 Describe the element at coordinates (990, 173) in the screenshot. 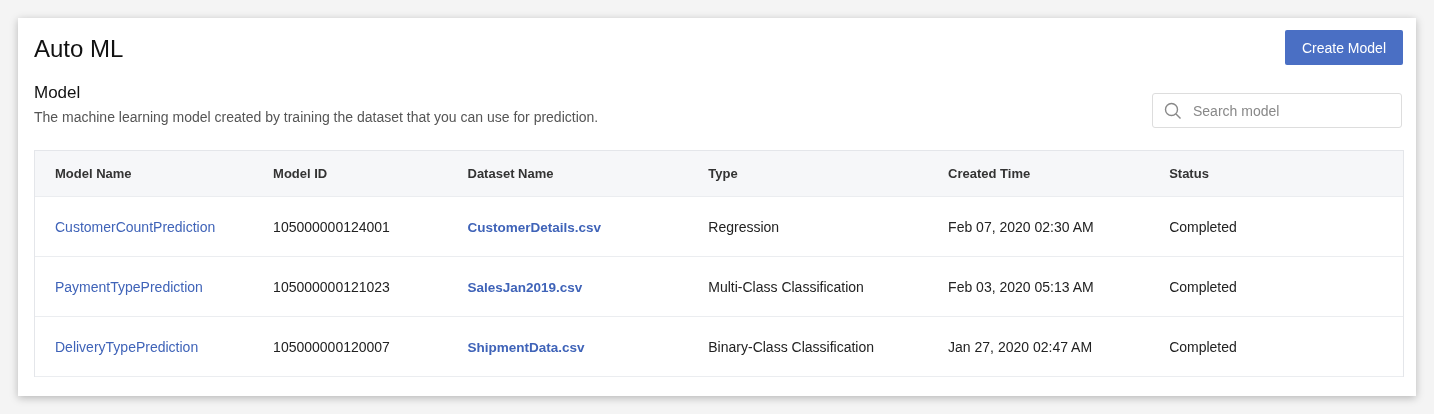

I see `column-header: Created Time` at that location.